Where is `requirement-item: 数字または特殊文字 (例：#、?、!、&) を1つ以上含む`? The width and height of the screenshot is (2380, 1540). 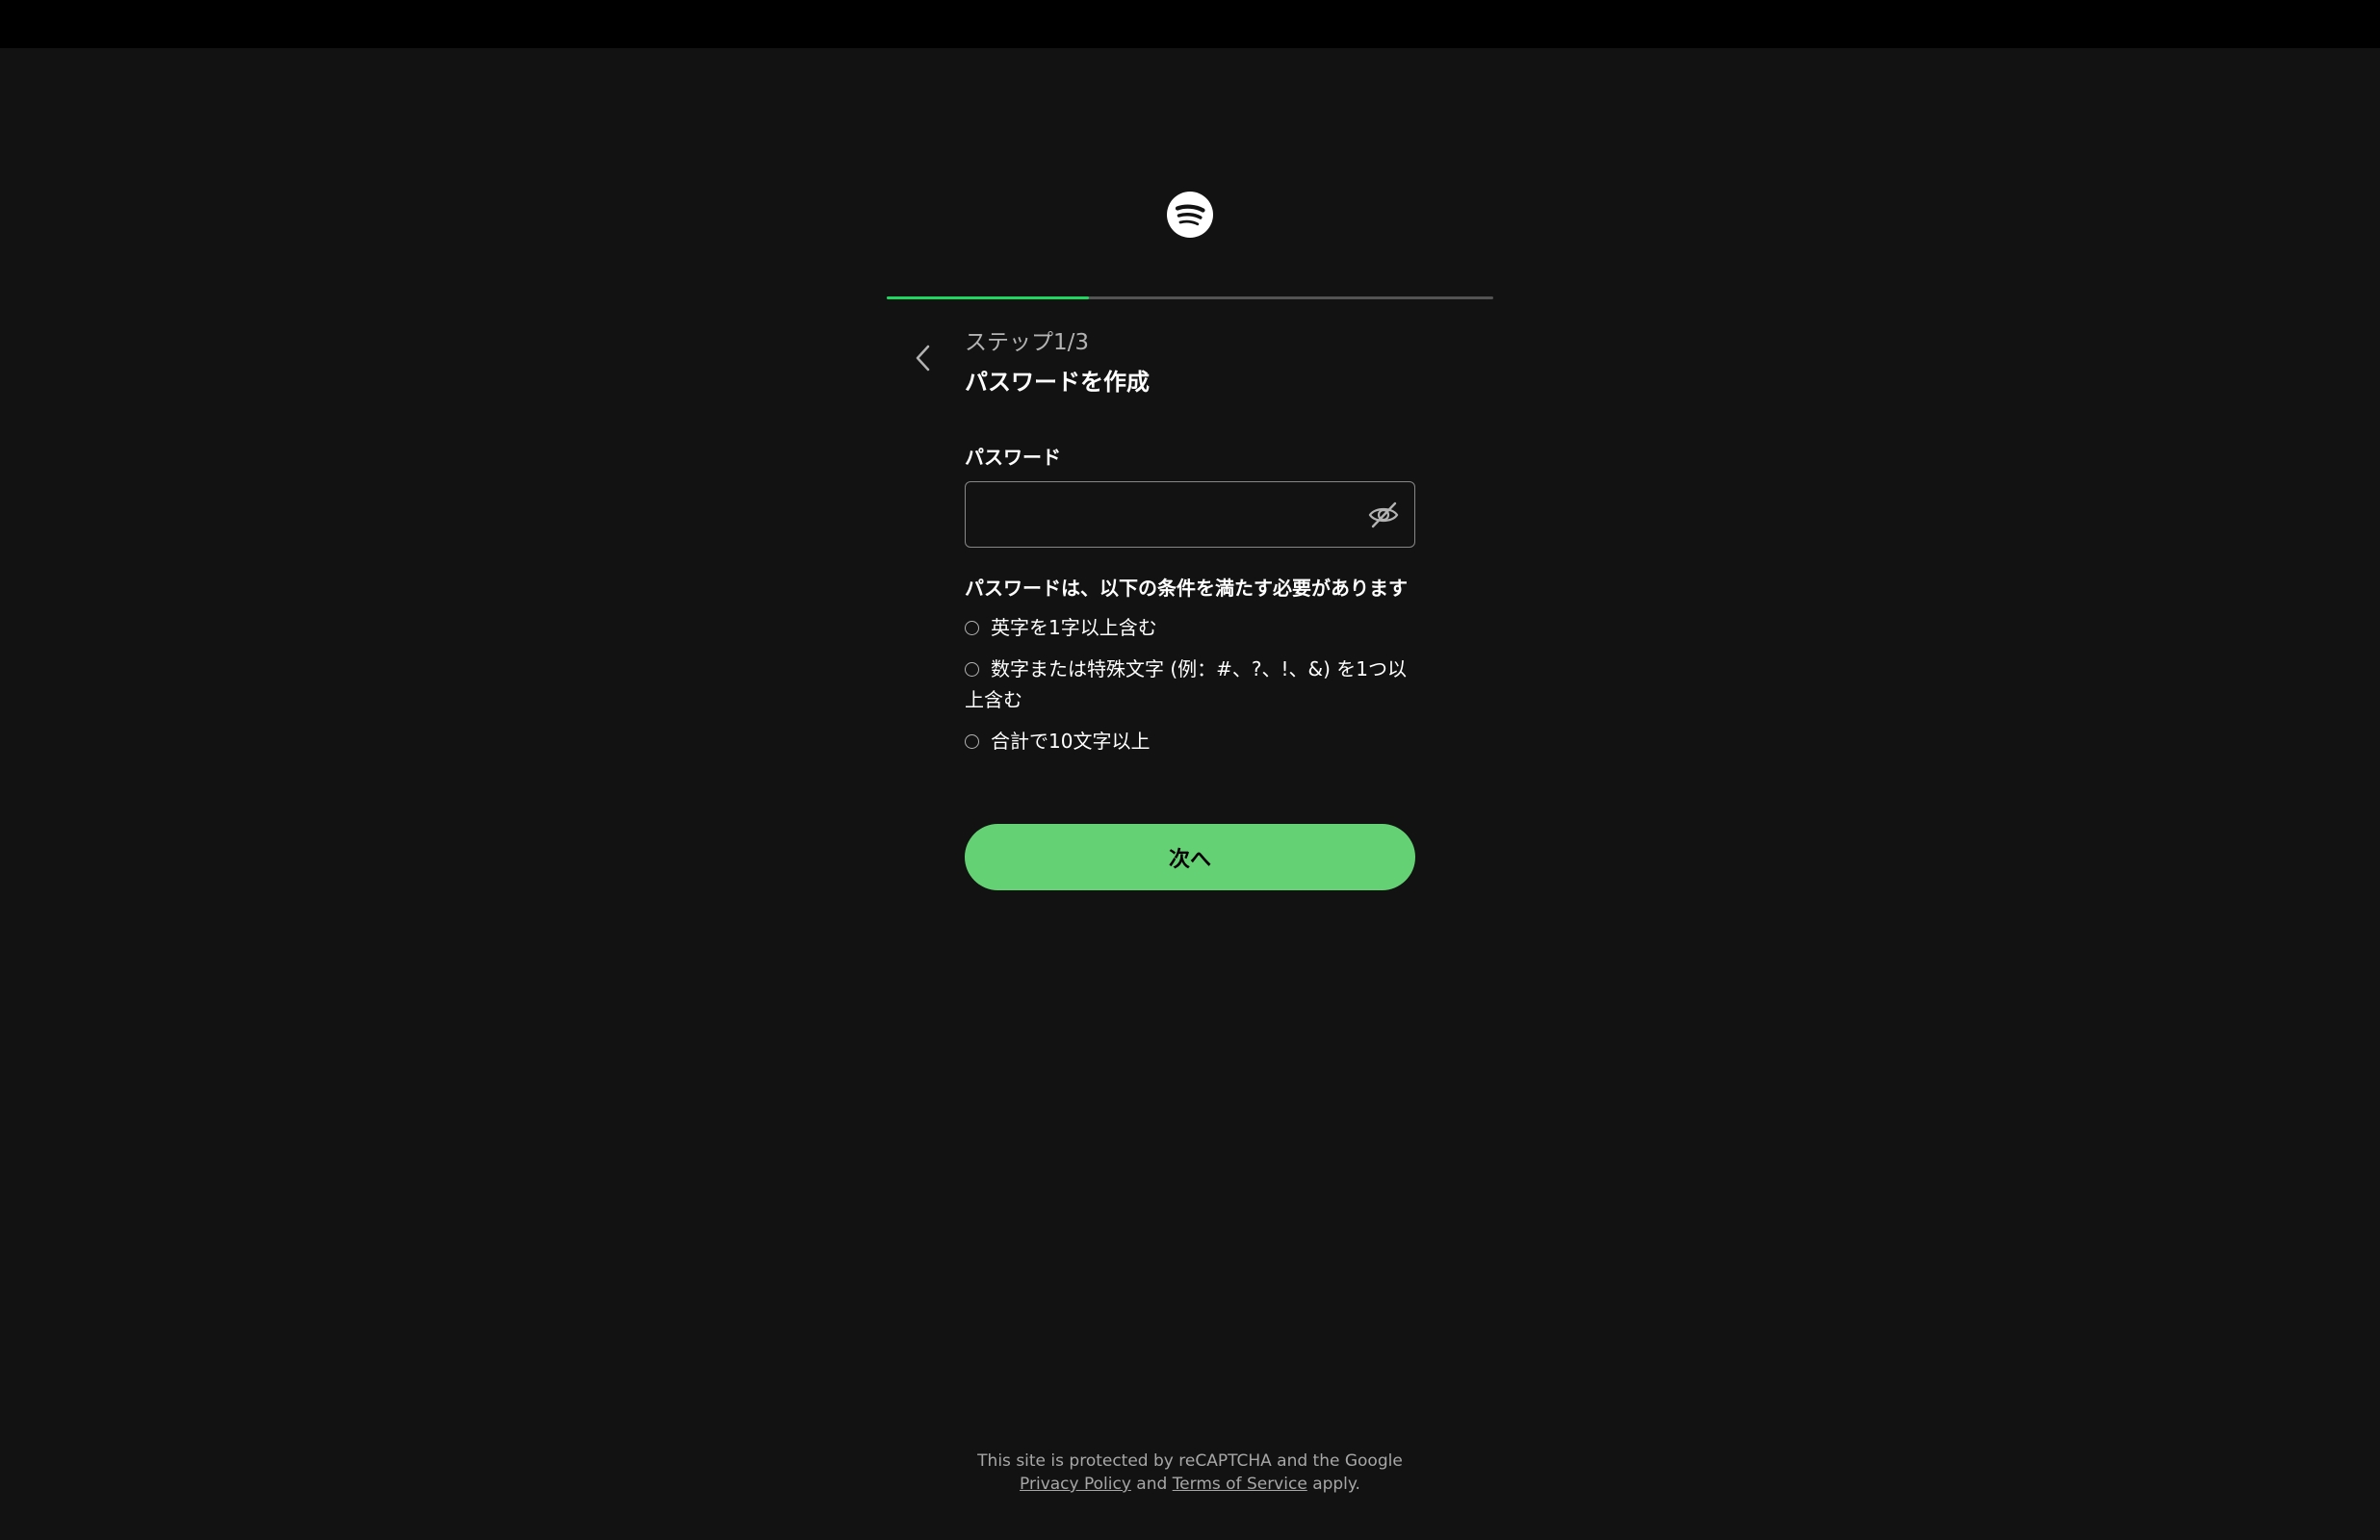 requirement-item: 数字または特殊文字 (例：#、?、!、&) を1つ以上含む is located at coordinates (1191, 684).